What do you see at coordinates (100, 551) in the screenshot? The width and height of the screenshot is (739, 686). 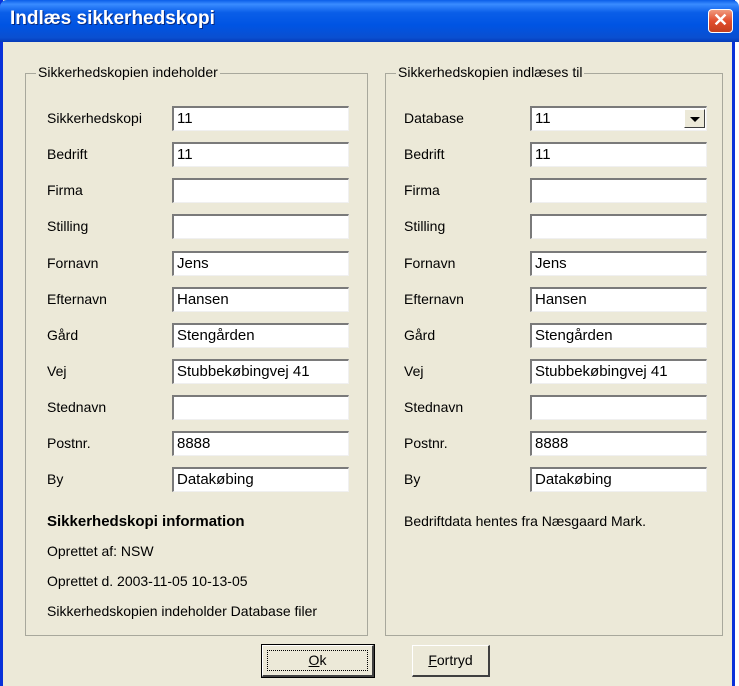 I see `backup-created-by: Oprettet af: NSW` at bounding box center [100, 551].